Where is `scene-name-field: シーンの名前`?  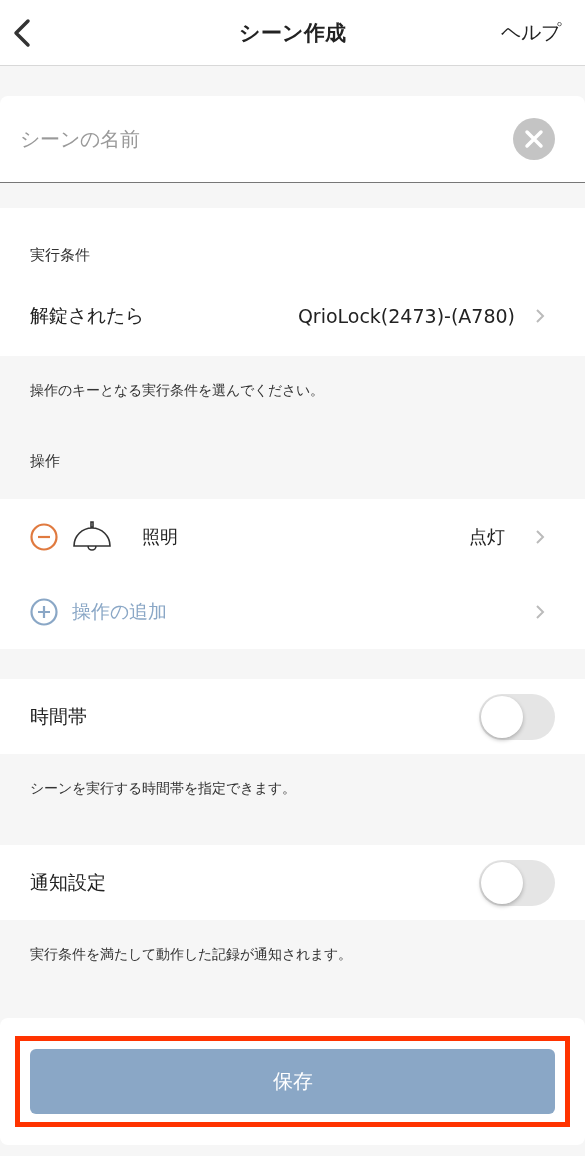 scene-name-field: シーンの名前 is located at coordinates (292, 139).